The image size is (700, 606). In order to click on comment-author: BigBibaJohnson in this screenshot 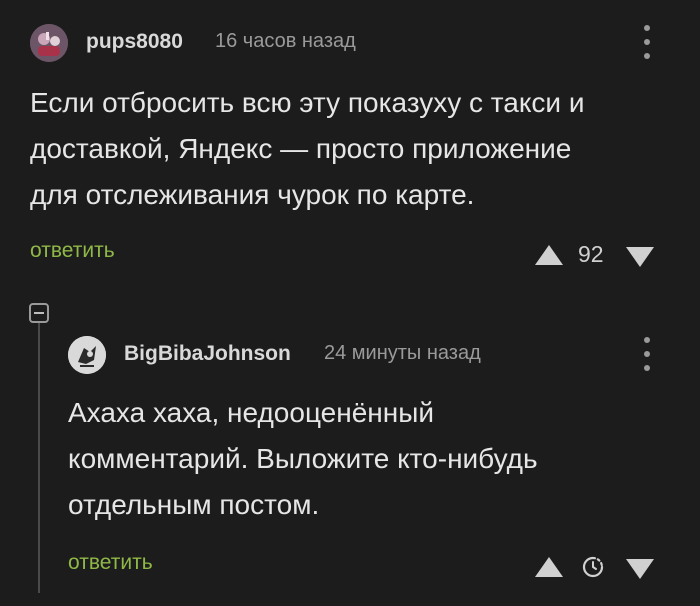, I will do `click(207, 354)`.